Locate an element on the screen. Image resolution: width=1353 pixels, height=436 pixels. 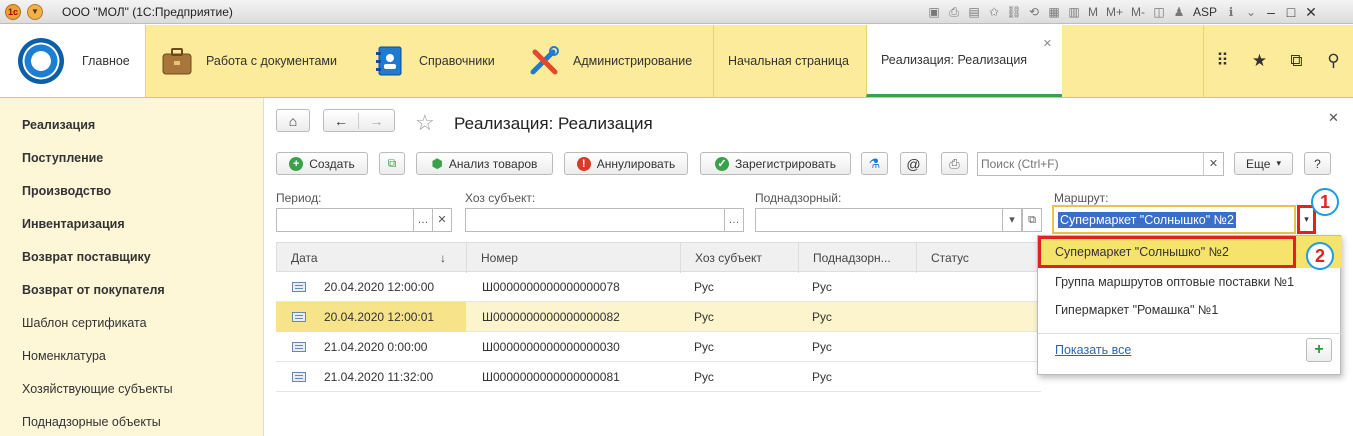
home-logo-icon is located at coordinates (41, 61).